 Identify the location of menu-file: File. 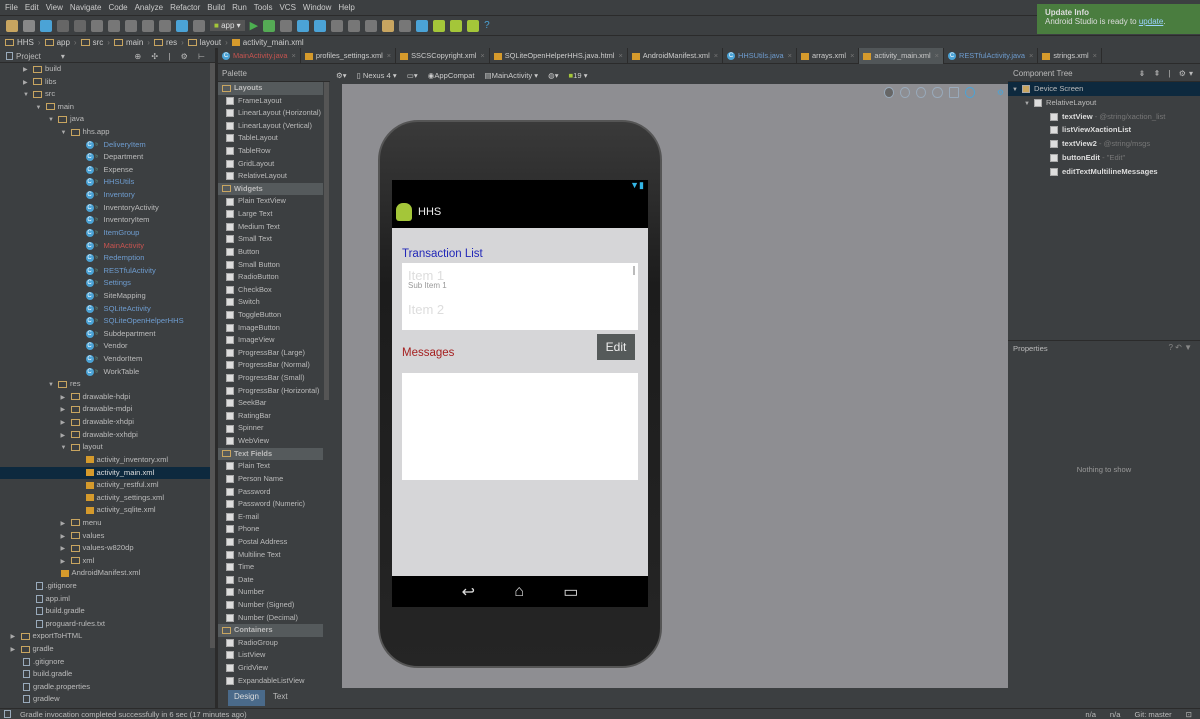
(13, 7).